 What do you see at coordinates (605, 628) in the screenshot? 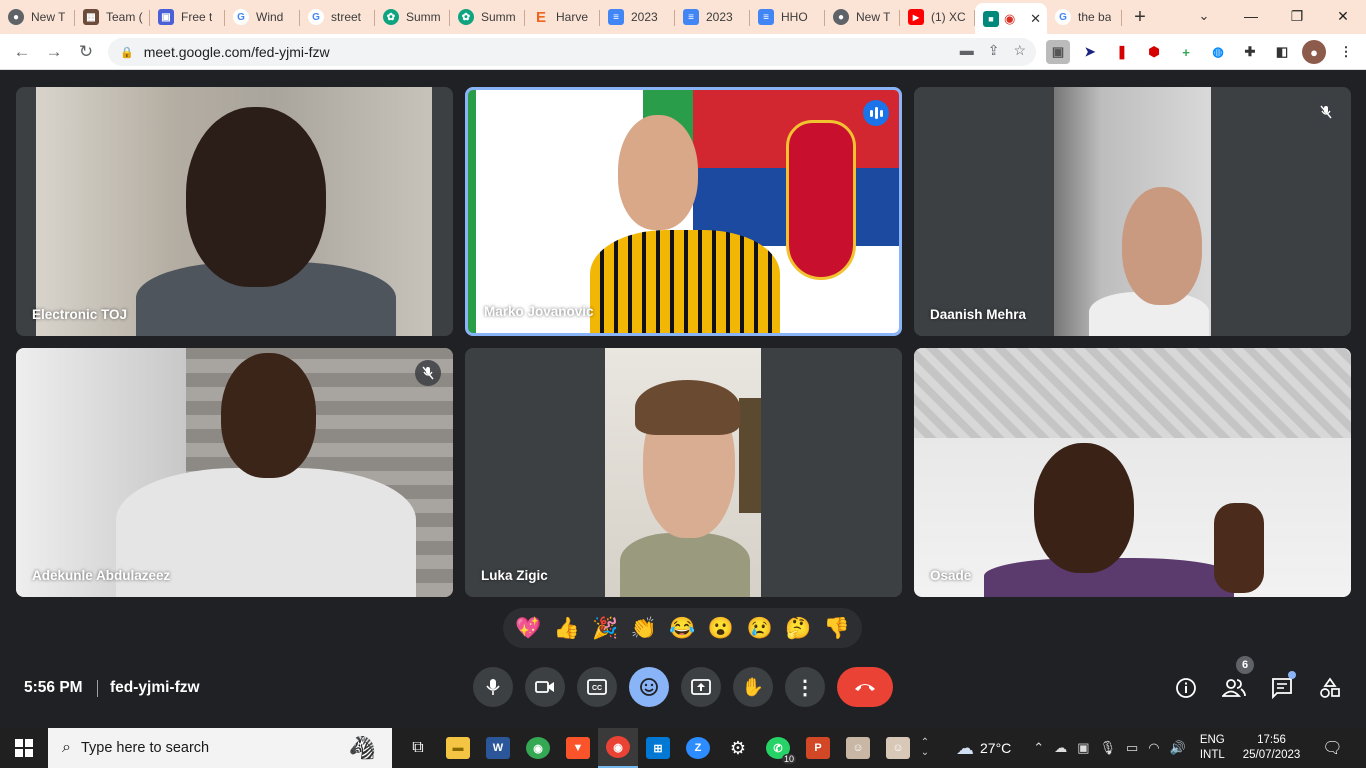
I see `reaction-party-popper: 🎉` at bounding box center [605, 628].